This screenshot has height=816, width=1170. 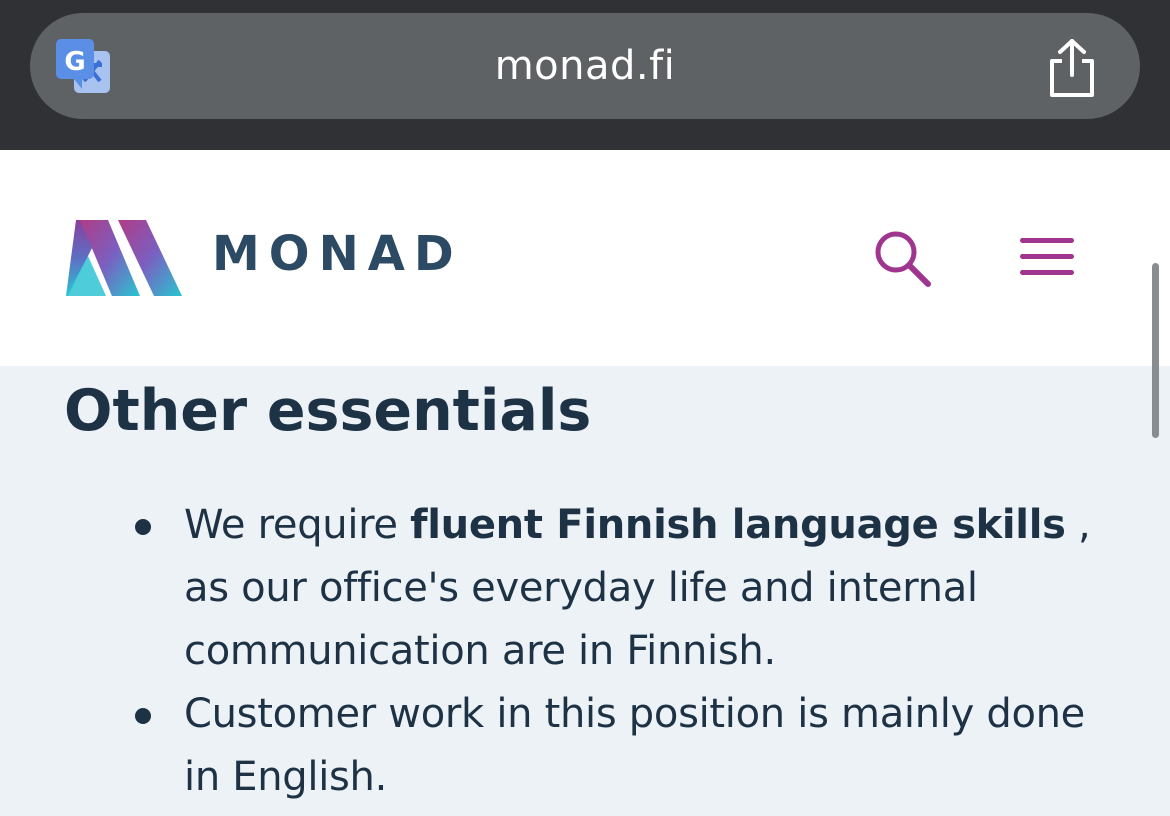 What do you see at coordinates (297, 525) in the screenshot?
I see `list-item-text: We require` at bounding box center [297, 525].